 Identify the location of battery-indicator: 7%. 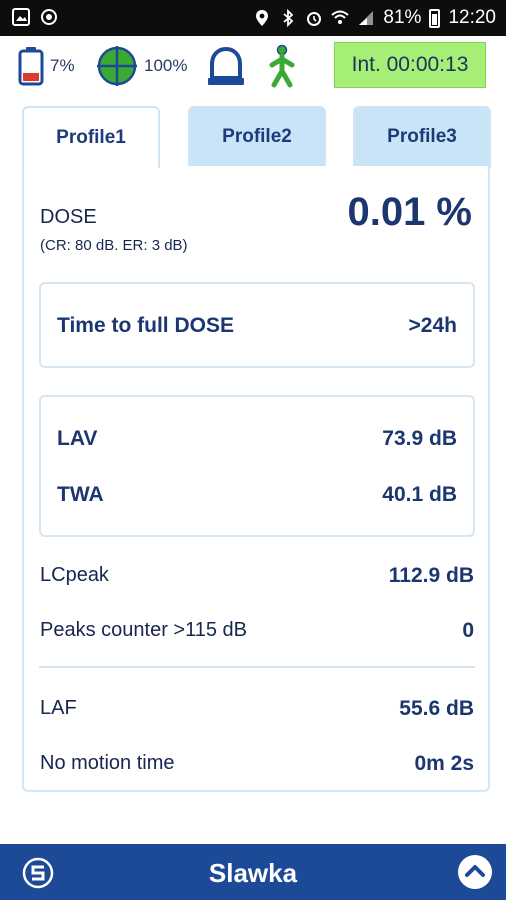
(46, 66).